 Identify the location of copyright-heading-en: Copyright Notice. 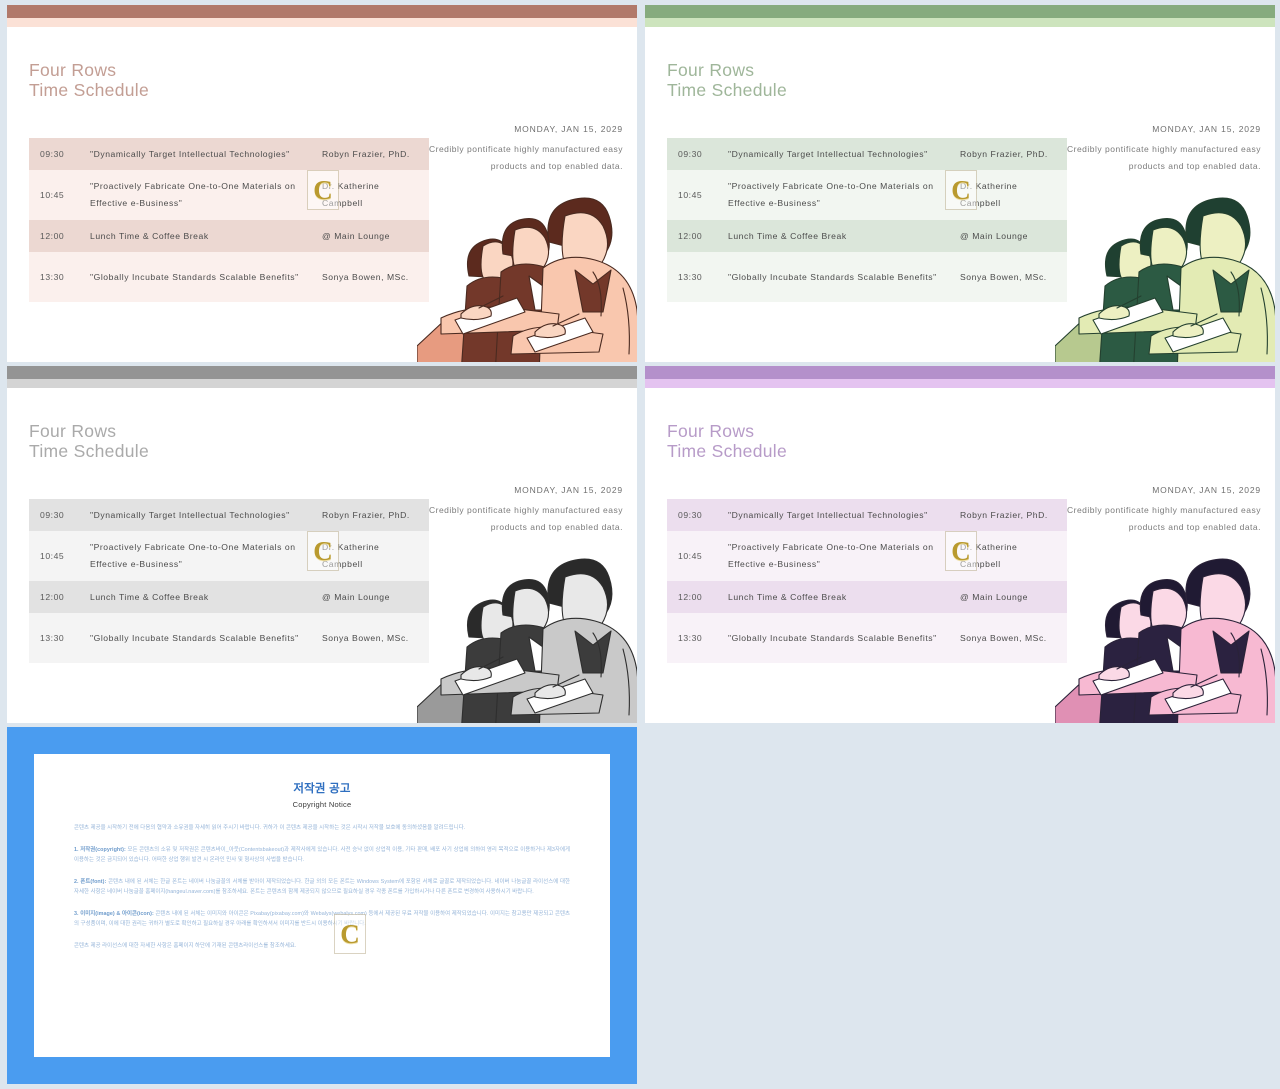
(322, 804).